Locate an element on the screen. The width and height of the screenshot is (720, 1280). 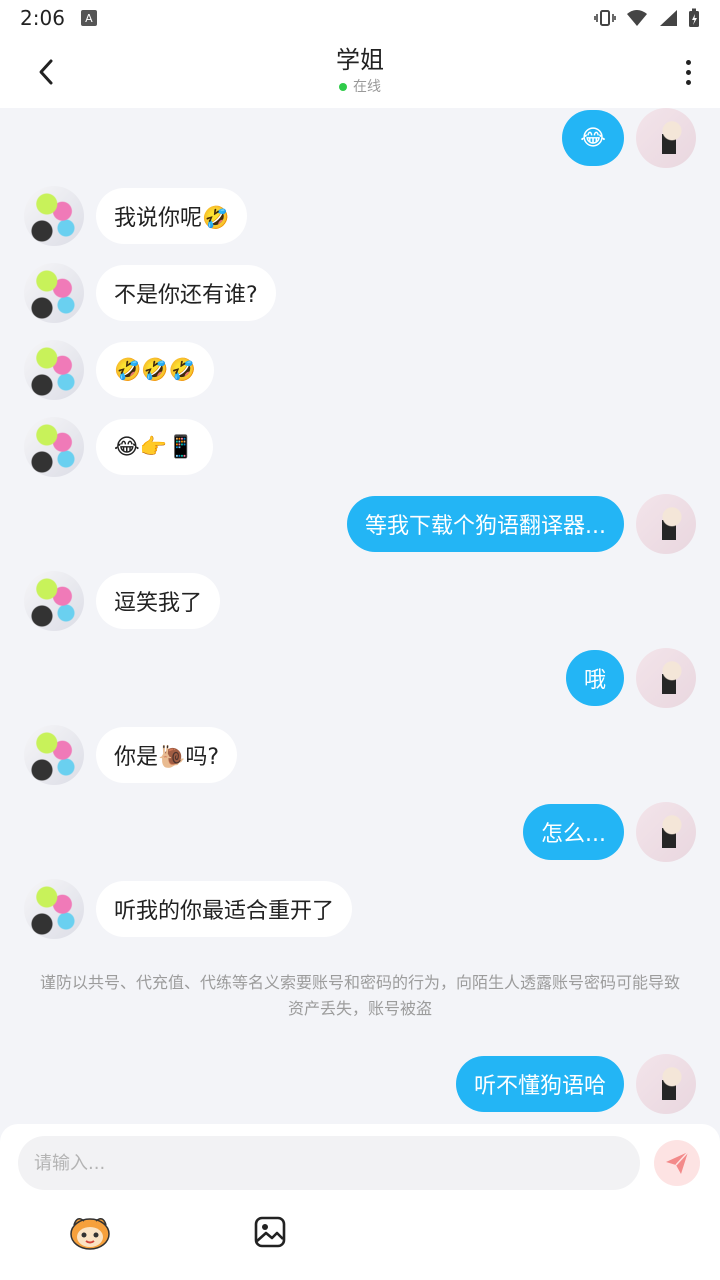
message-bubble-incoming: 听我的你最适合重开了 is located at coordinates (224, 909).